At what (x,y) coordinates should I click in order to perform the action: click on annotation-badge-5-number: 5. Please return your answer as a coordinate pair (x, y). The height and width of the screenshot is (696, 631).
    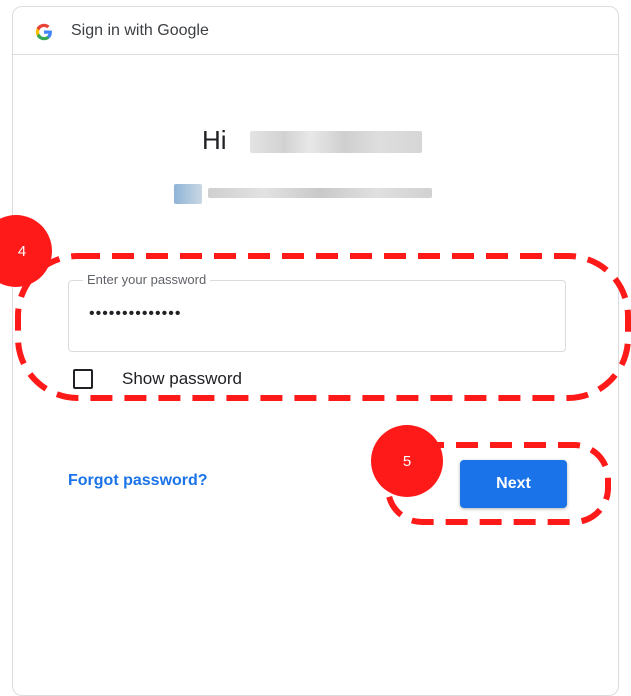
    Looking at the image, I should click on (407, 461).